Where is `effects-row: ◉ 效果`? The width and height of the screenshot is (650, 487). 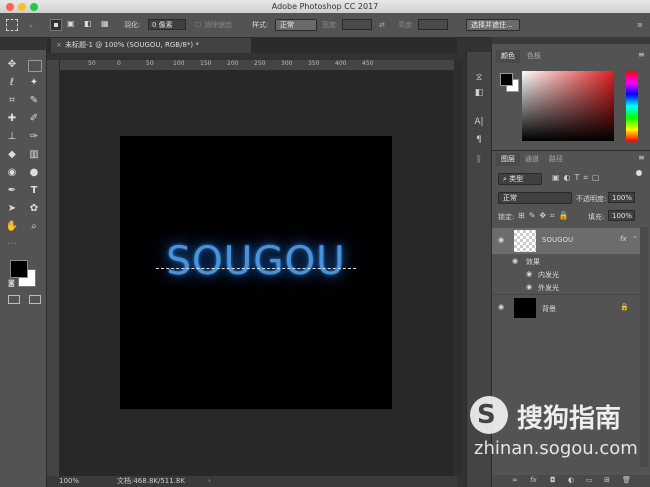 effects-row: ◉ 效果 is located at coordinates (566, 261).